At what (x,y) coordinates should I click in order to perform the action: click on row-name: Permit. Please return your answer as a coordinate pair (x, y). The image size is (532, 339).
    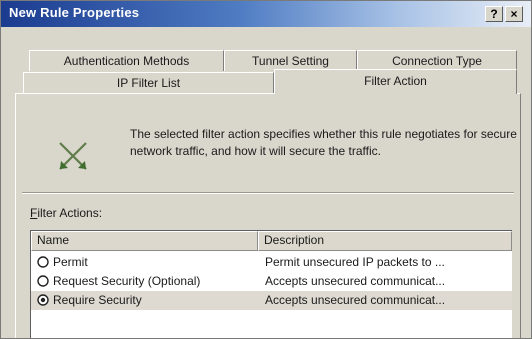
    Looking at the image, I should click on (70, 262).